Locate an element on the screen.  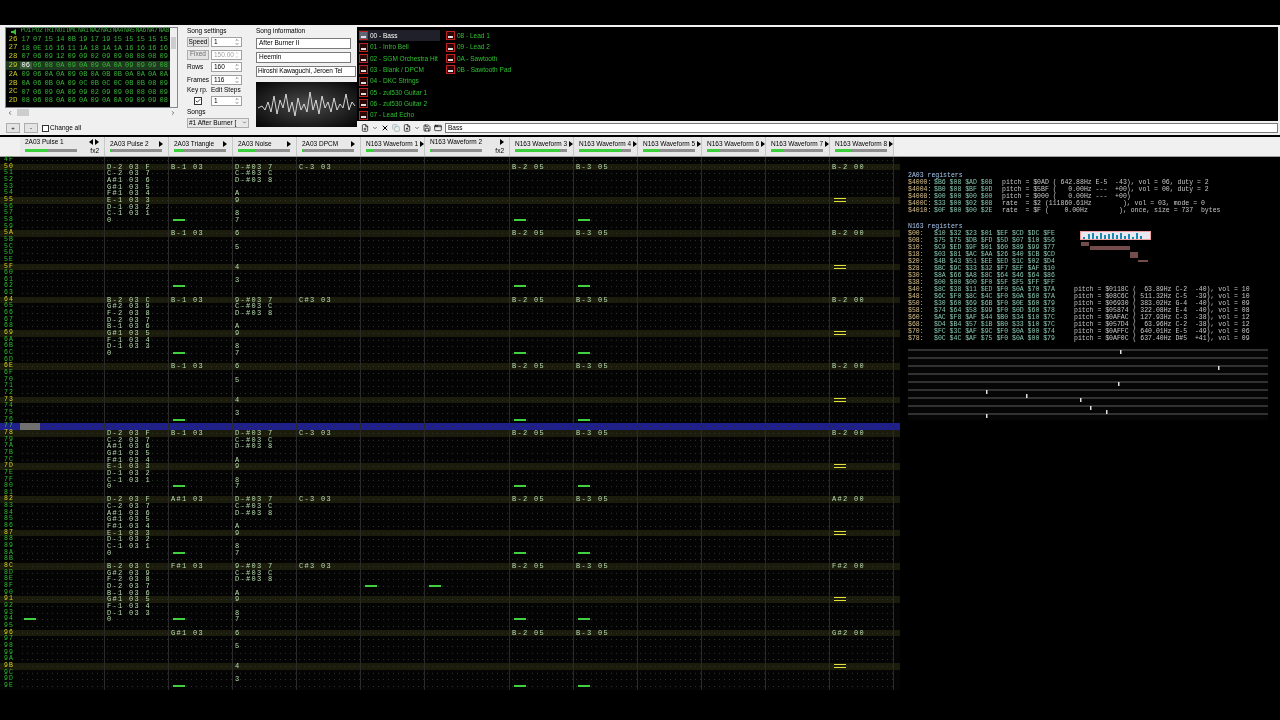
right-arrow-icon is located at coordinates (97, 142).